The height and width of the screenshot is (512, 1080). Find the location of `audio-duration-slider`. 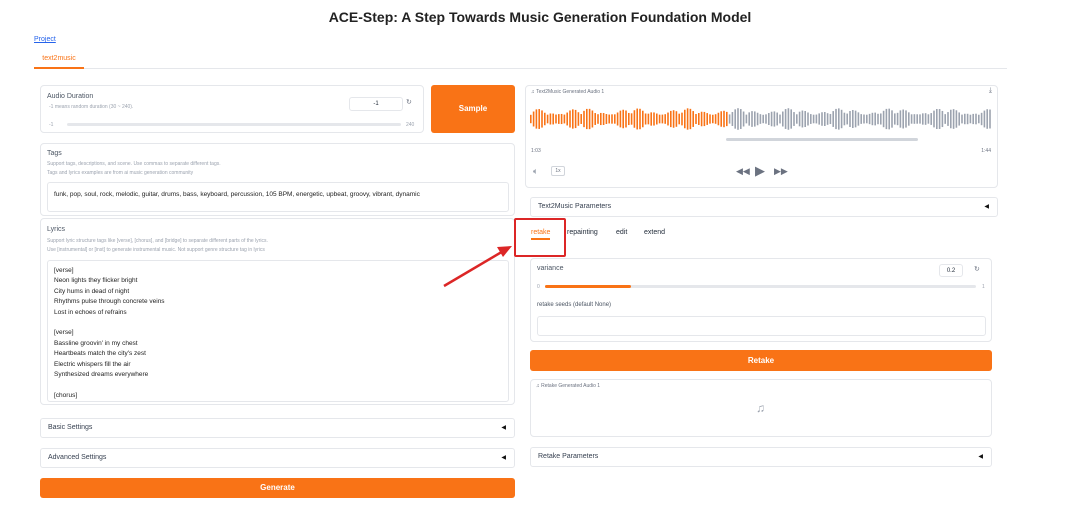

audio-duration-slider is located at coordinates (234, 124).